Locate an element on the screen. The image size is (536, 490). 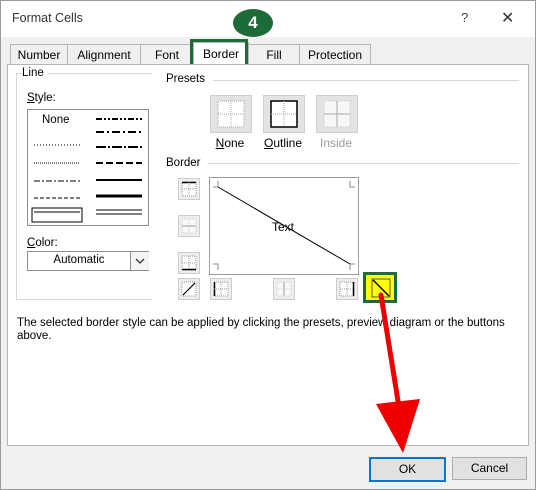
ok-button: OK is located at coordinates (407, 469).